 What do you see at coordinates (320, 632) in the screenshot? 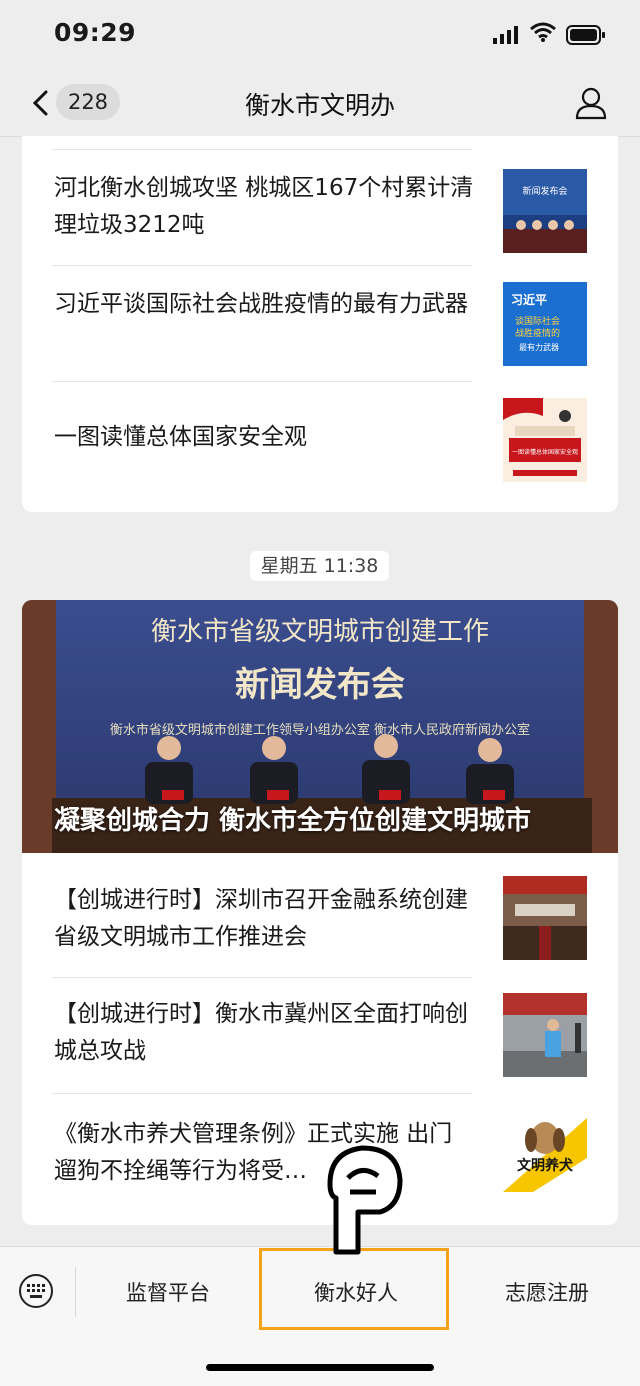
I see `banner-line1: 衡水市省级文明城市创建工作` at bounding box center [320, 632].